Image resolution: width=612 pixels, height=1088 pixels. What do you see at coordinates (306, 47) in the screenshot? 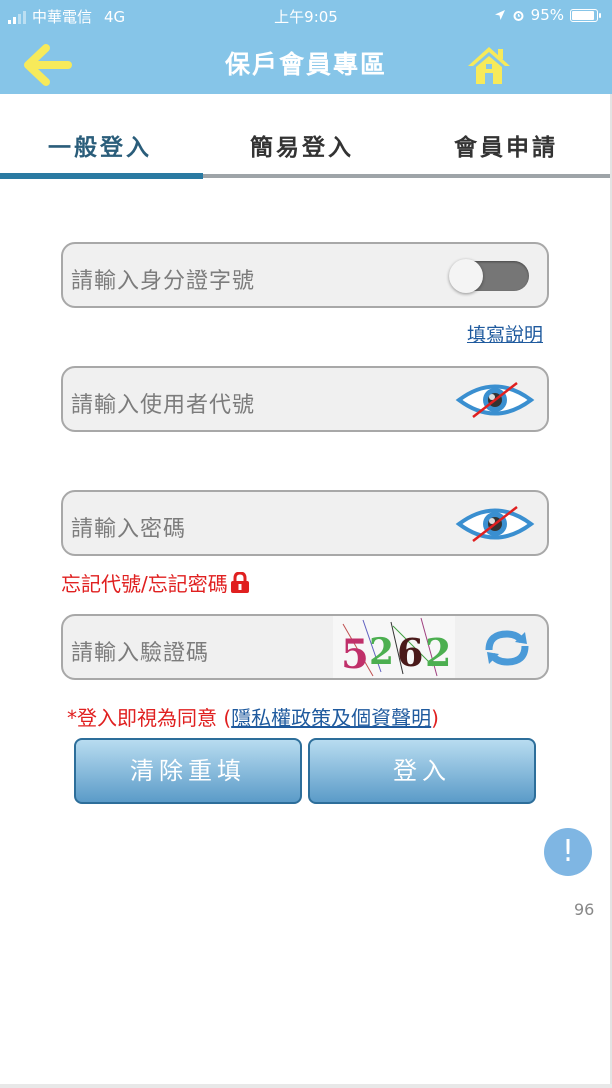
I see `top-bar: 中華電信 4G 上午9:05 95% 保戶會員專區` at bounding box center [306, 47].